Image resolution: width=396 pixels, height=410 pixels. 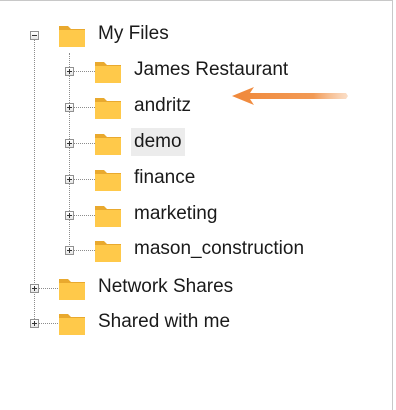 I want to click on tree-node-mason-construction: mason_construction, so click(x=195, y=250).